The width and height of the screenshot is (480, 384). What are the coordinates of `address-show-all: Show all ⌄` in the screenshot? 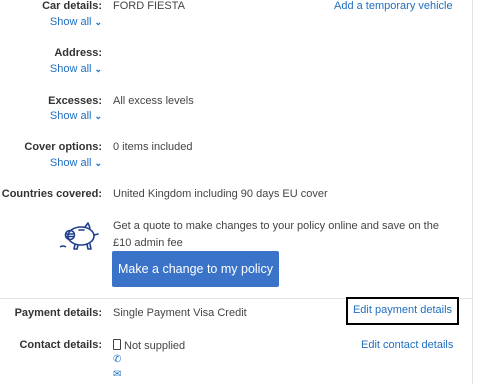 It's located at (76, 69).